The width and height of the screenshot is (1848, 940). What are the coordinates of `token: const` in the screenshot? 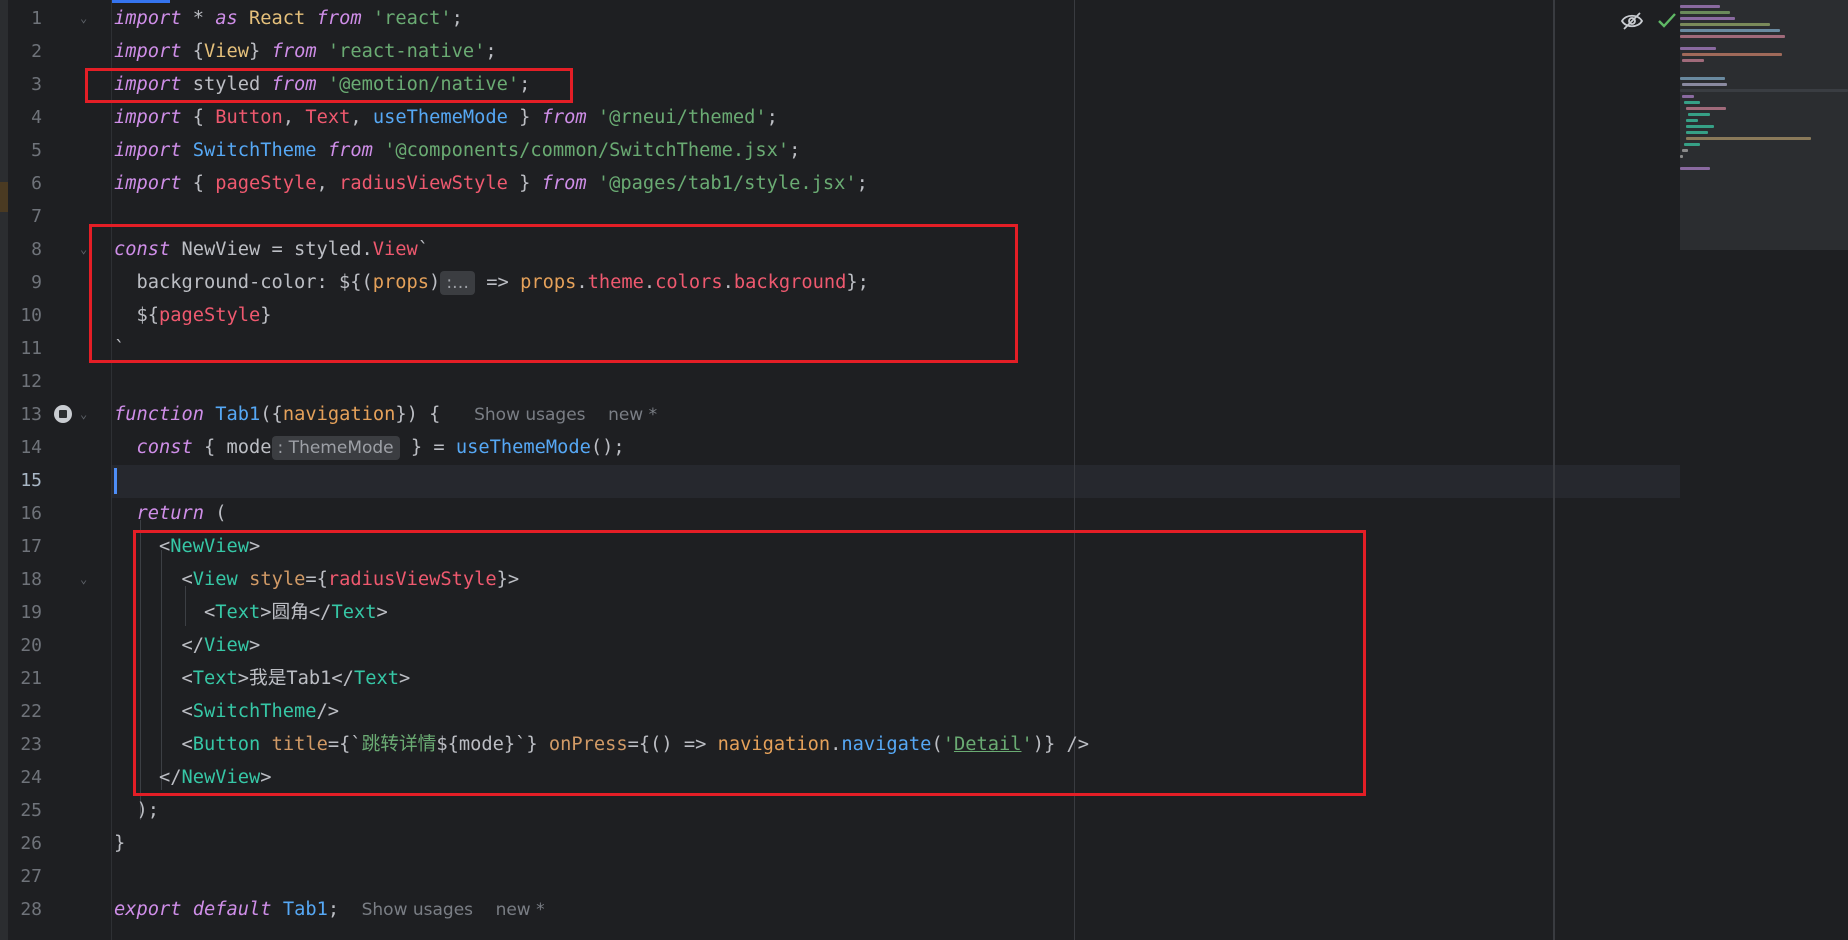 It's located at (164, 447).